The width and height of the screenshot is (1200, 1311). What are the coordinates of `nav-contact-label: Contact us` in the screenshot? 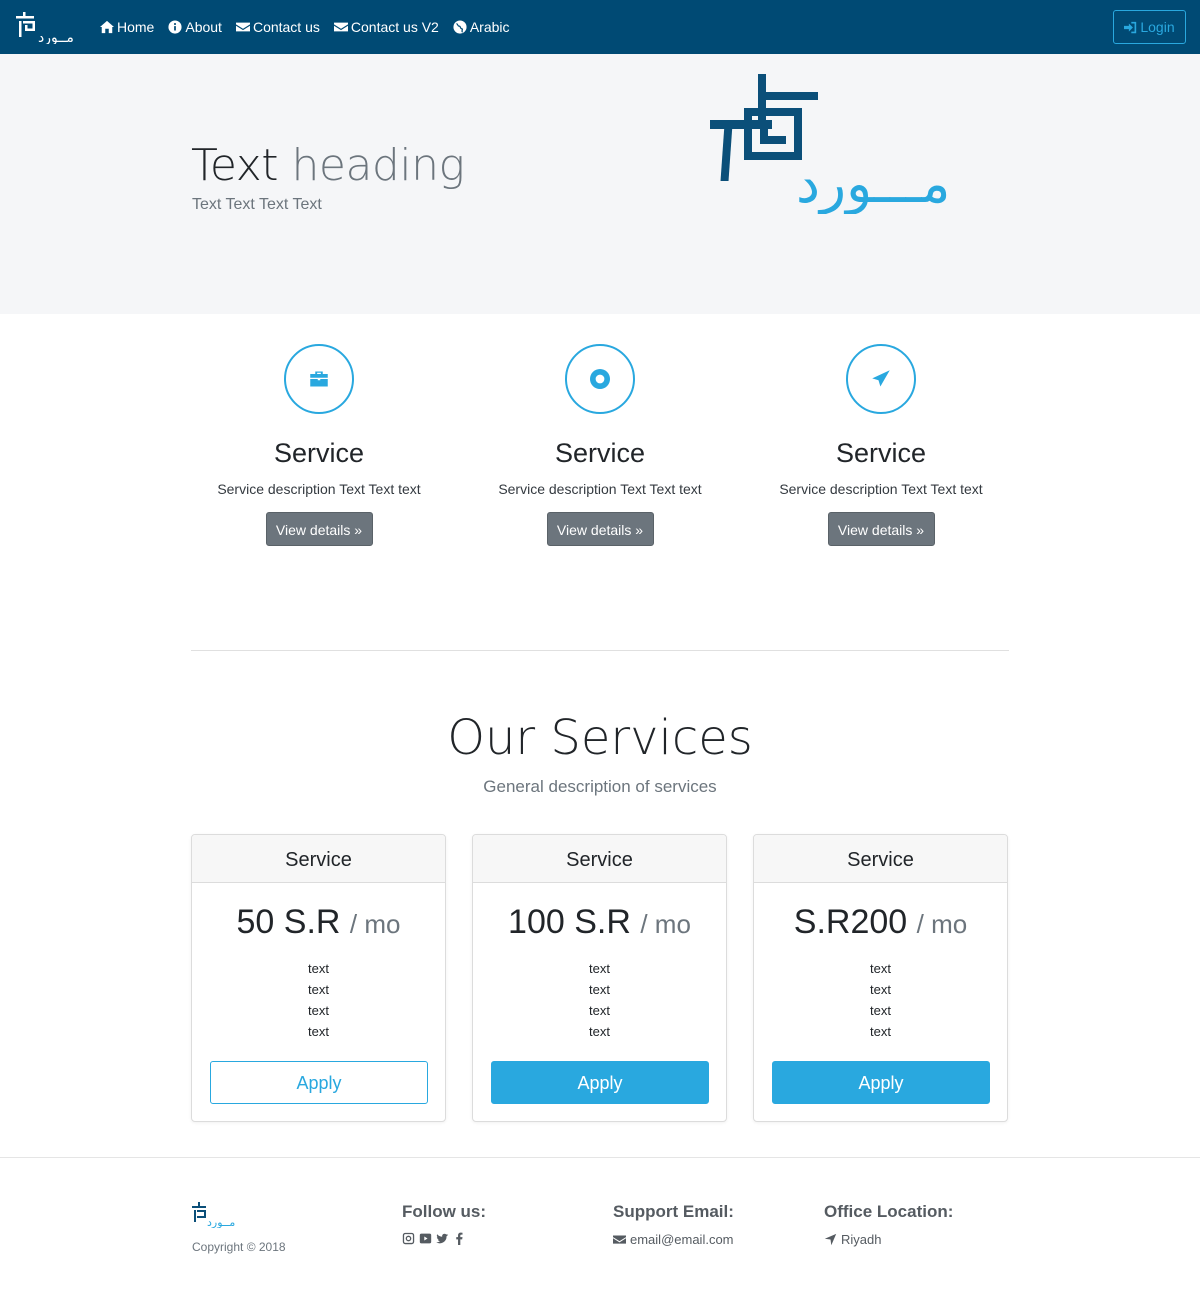 It's located at (286, 27).